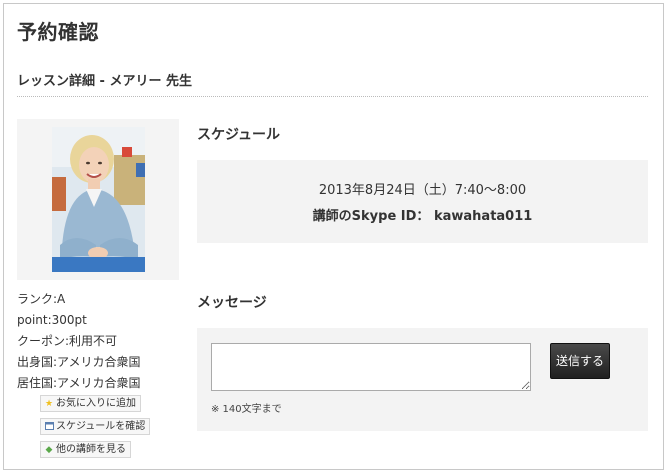  I want to click on teacher-portrait-image, so click(98, 199).